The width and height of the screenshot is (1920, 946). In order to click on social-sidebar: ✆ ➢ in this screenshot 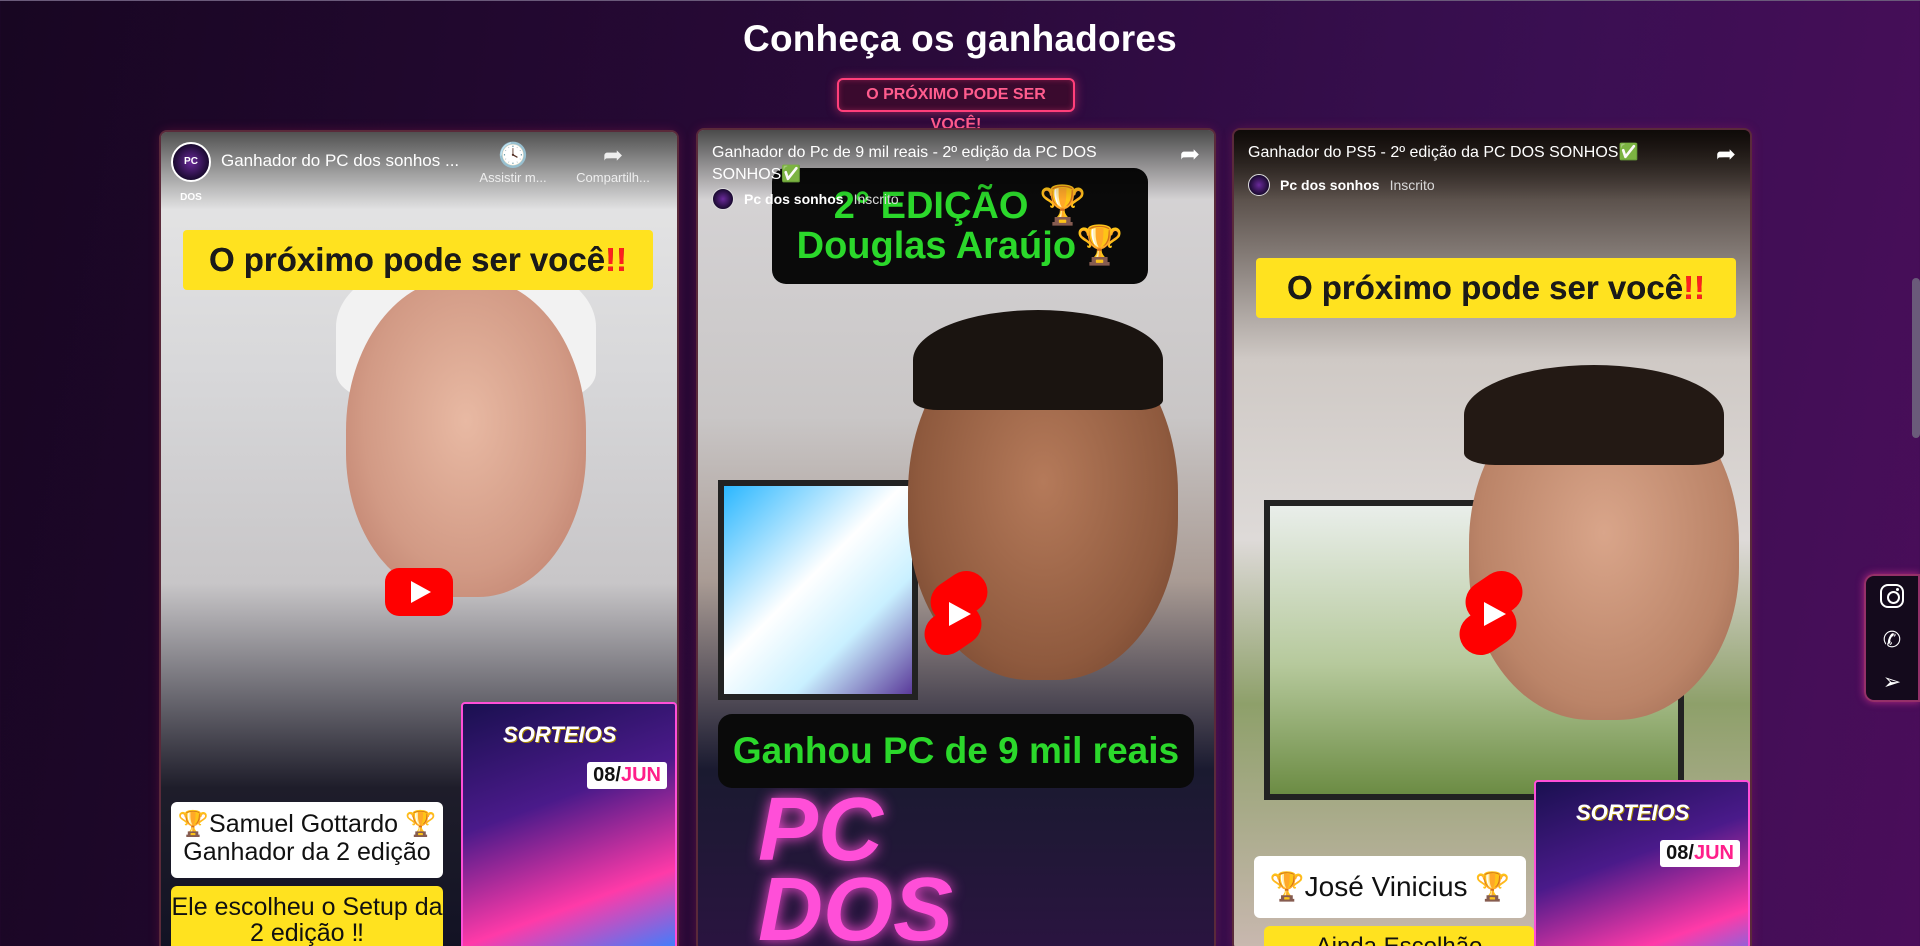, I will do `click(1892, 638)`.